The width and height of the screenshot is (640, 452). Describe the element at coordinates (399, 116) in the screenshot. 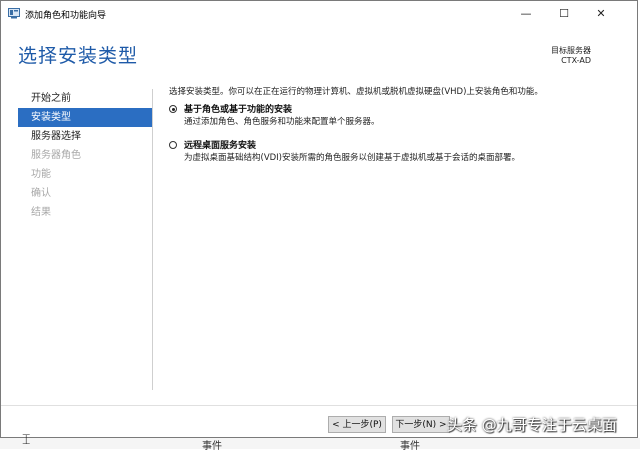

I see `option-role-based: 基于角色或基于功能的安装 通过添加角色、角色服务和功能来配置单个服务器。` at that location.